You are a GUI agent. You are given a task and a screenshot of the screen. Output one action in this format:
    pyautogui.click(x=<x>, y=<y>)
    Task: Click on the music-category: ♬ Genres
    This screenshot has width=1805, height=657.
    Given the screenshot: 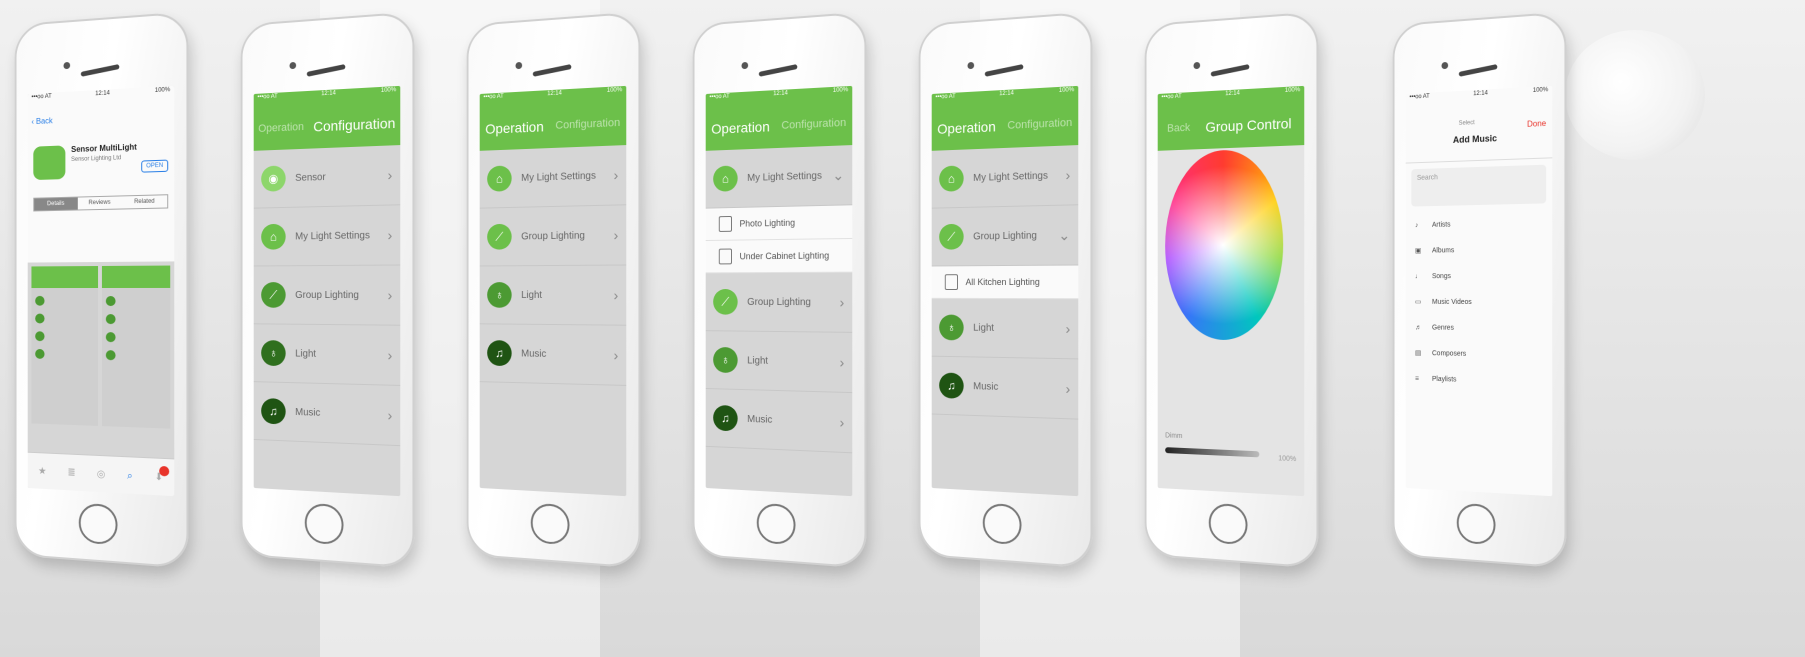 What is the action you would take?
    pyautogui.click(x=1479, y=329)
    